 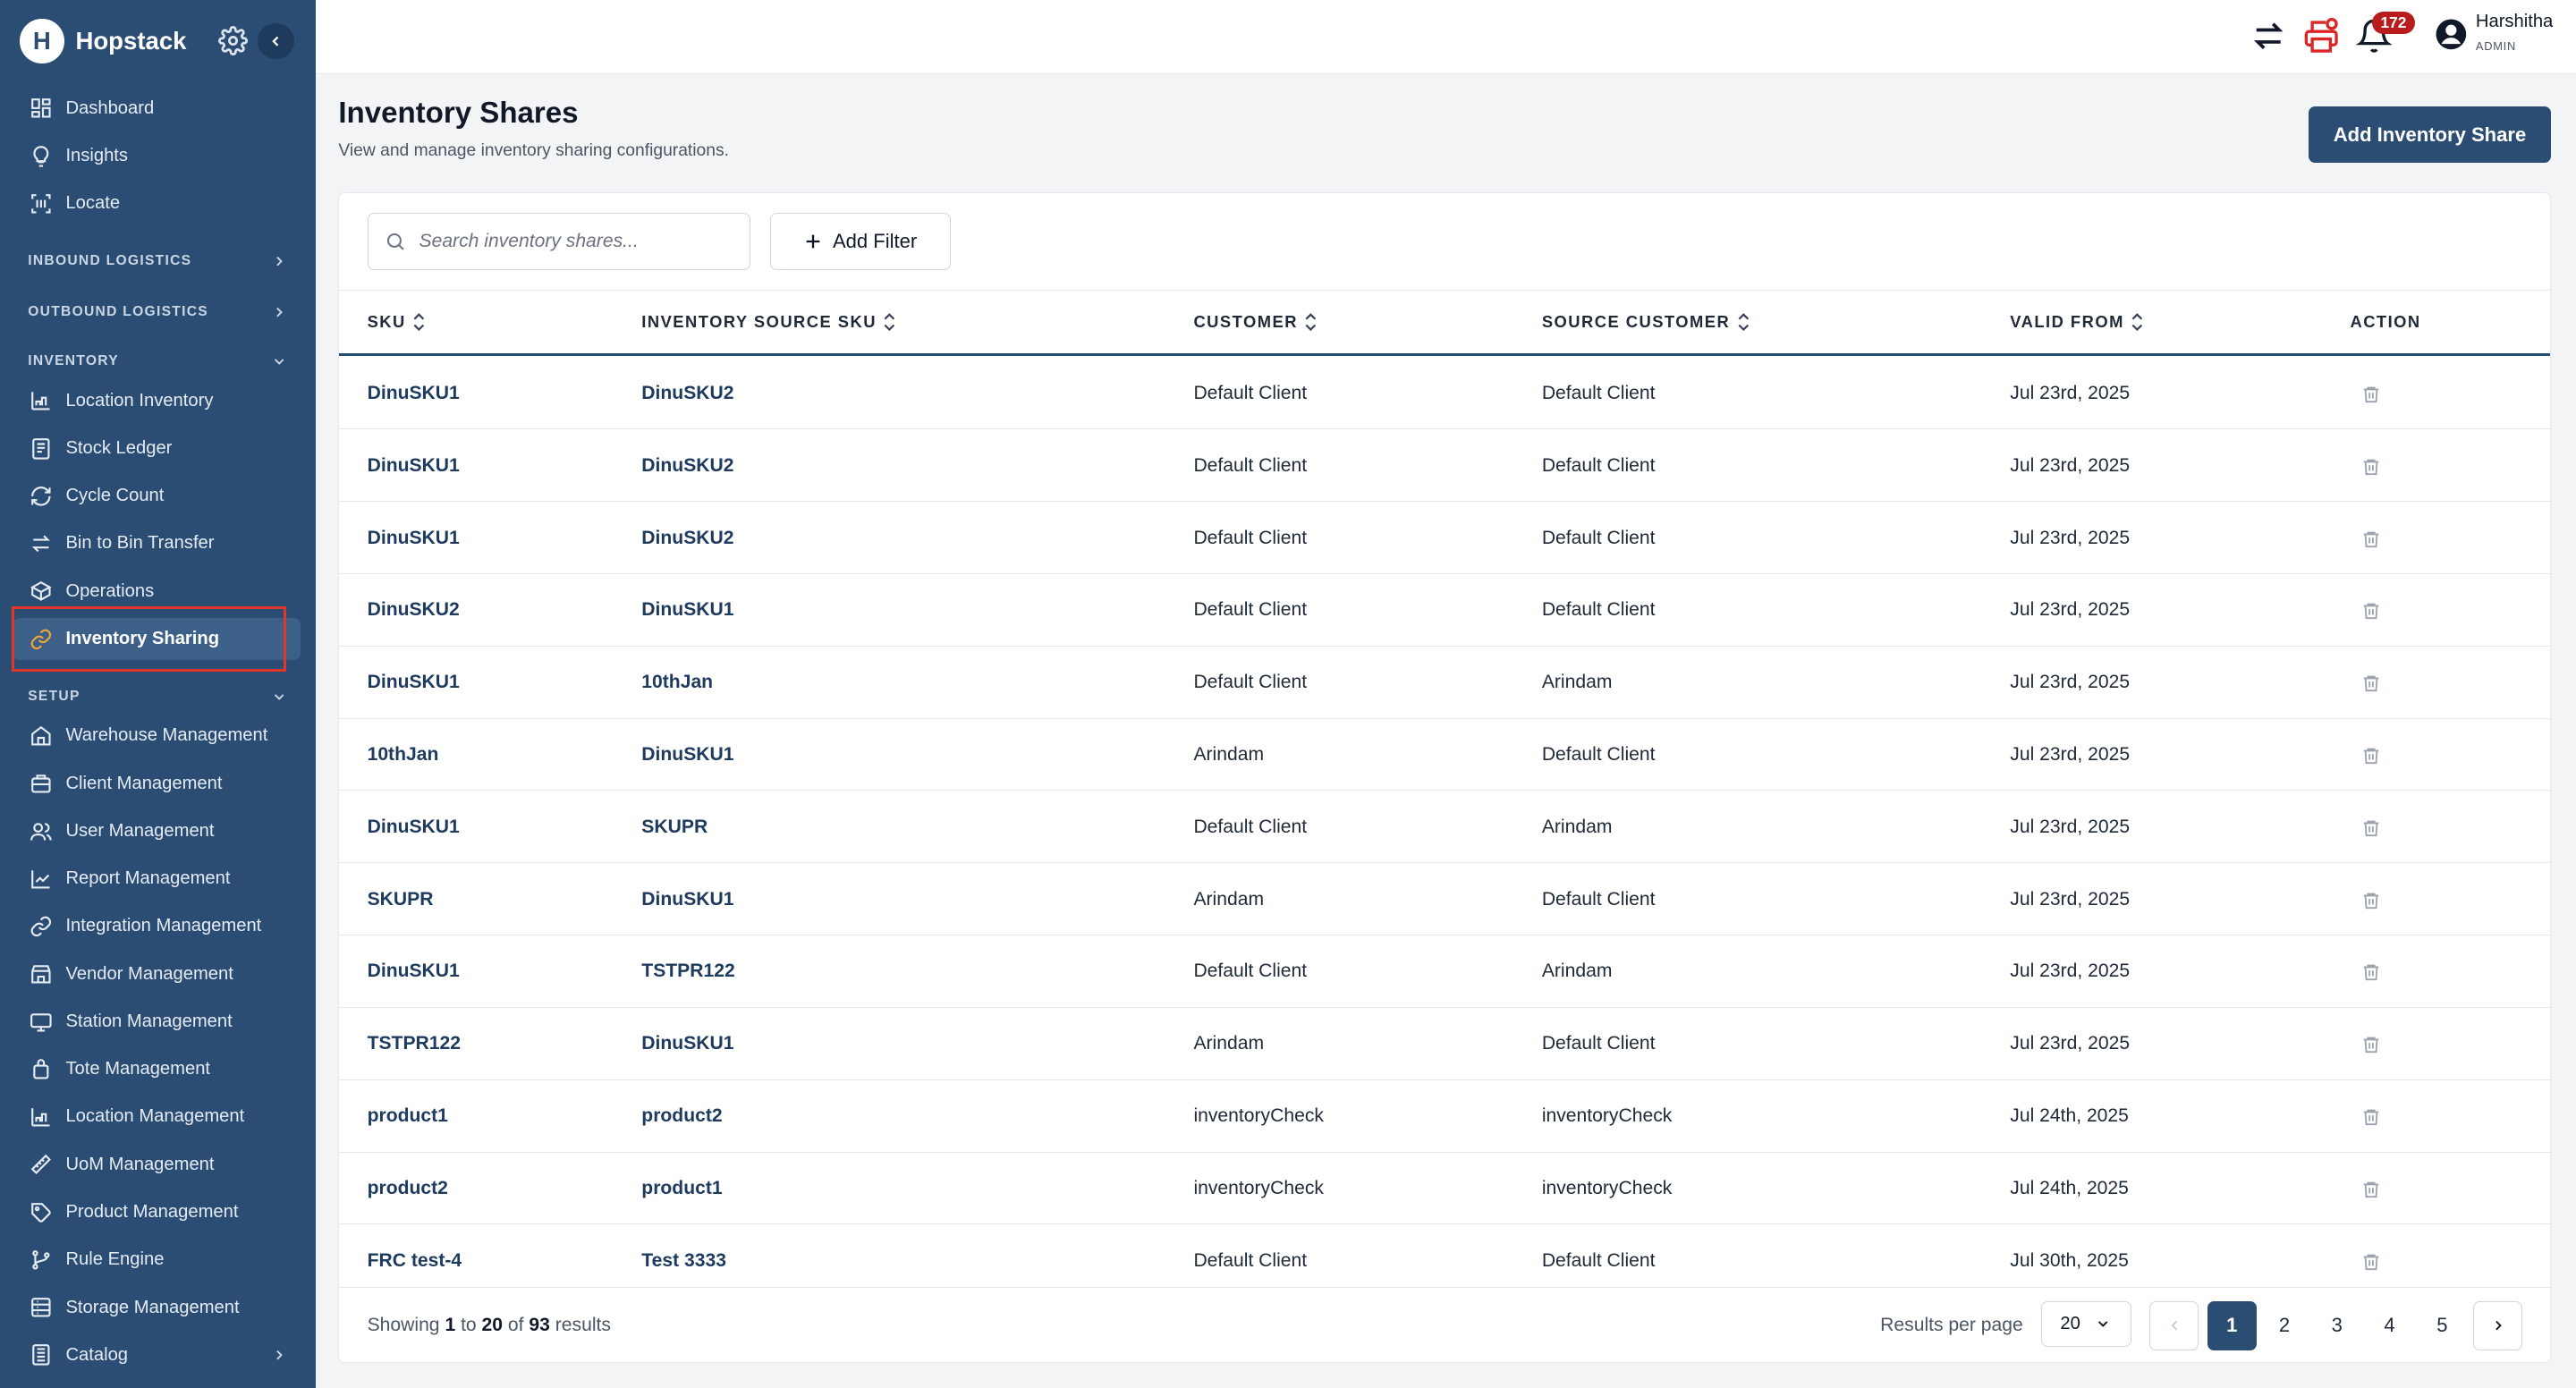 I want to click on user-name: Harshitha, so click(x=2514, y=22).